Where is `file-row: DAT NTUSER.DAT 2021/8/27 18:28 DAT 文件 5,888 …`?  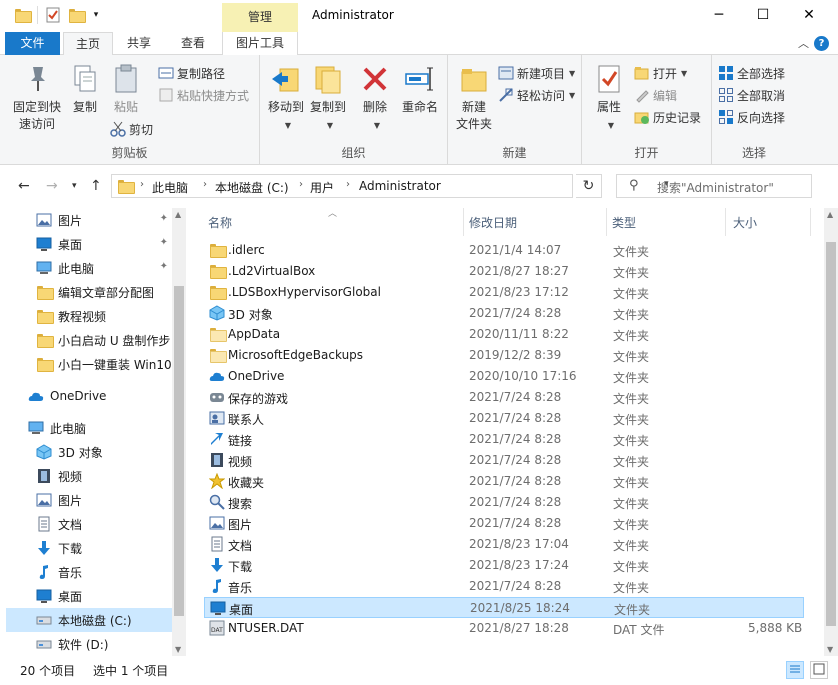 file-row: DAT NTUSER.DAT 2021/8/27 18:28 DAT 文件 5,888 … is located at coordinates (504, 628).